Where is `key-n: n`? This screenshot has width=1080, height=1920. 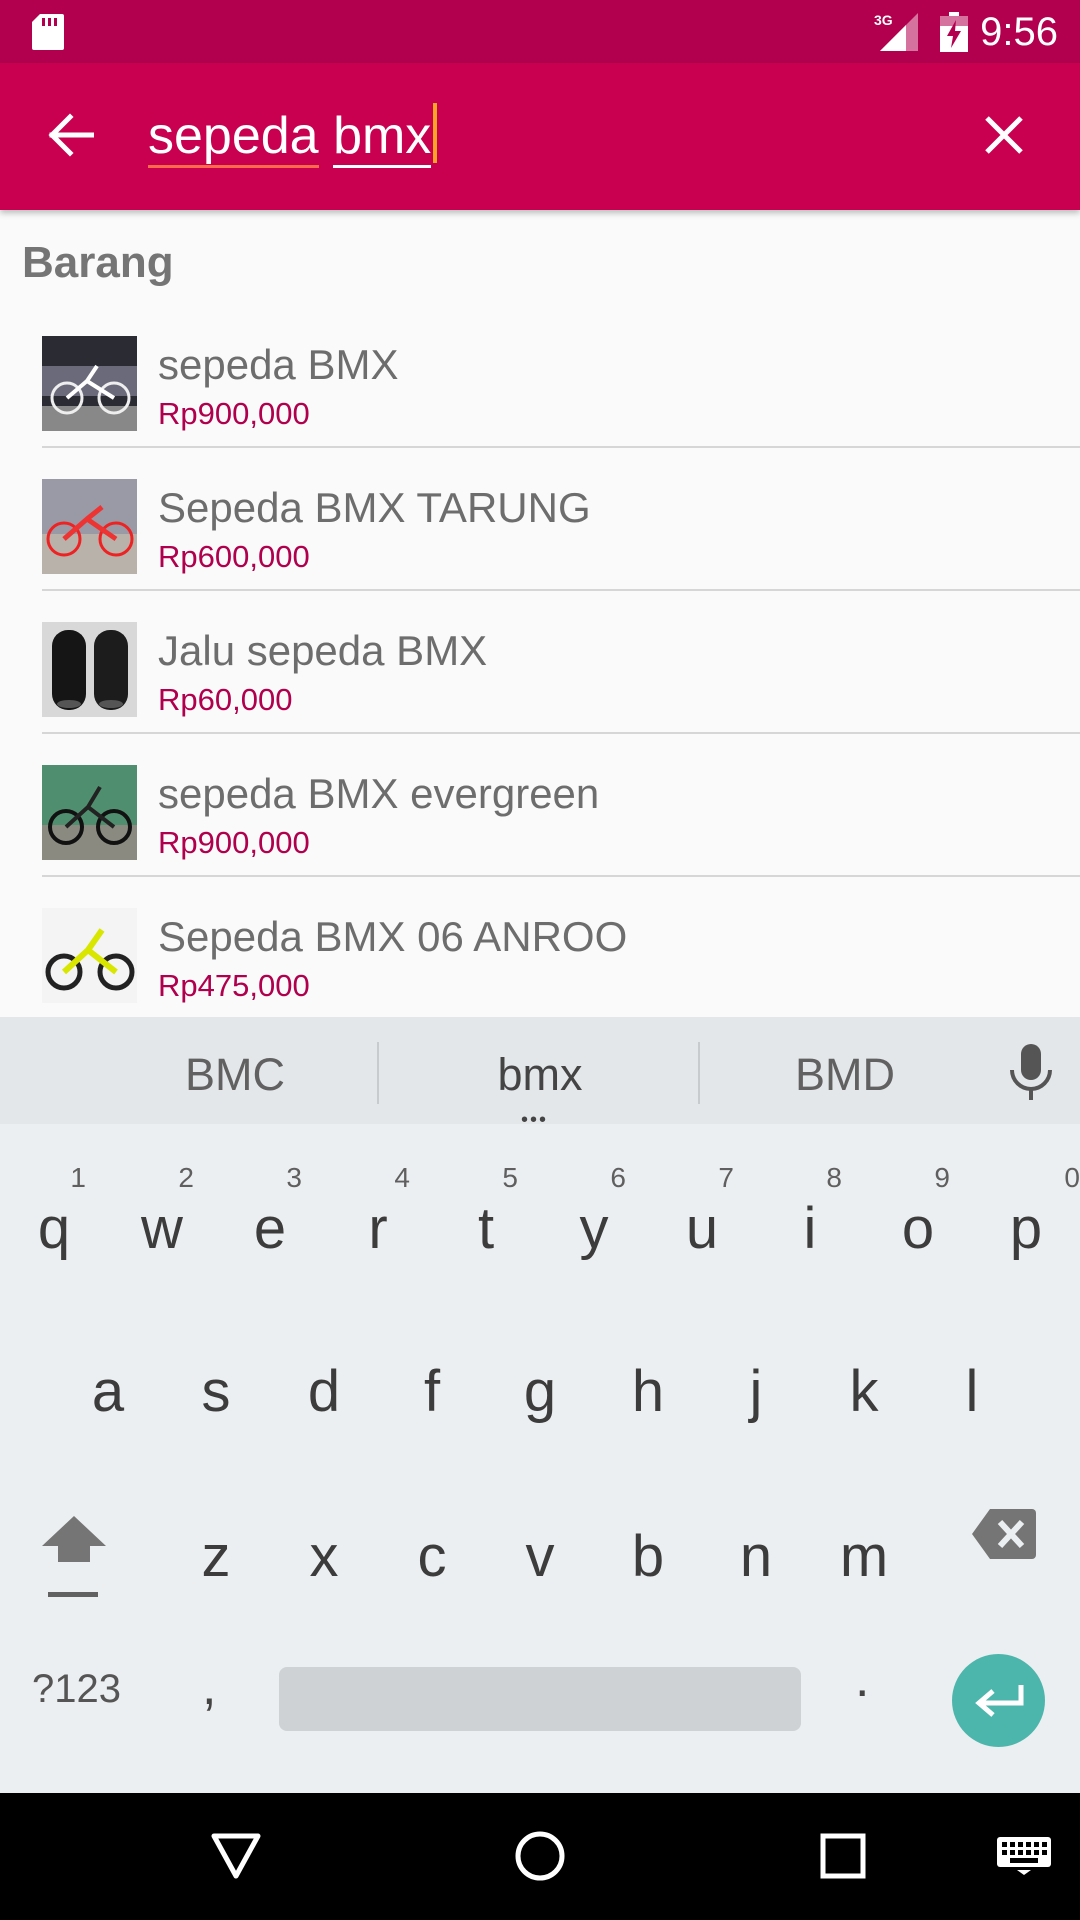 key-n: n is located at coordinates (756, 1552).